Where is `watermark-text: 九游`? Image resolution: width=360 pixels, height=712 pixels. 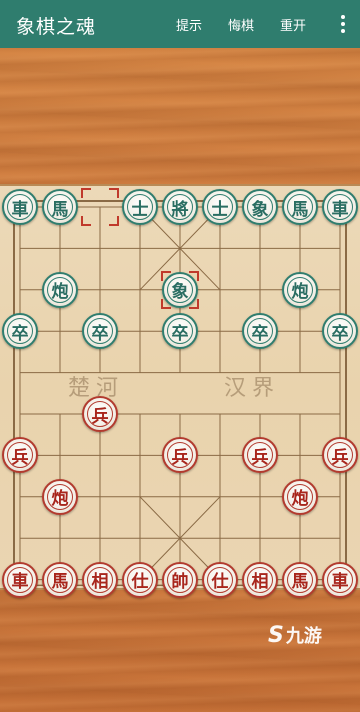 watermark-text: 九游 is located at coordinates (303, 636).